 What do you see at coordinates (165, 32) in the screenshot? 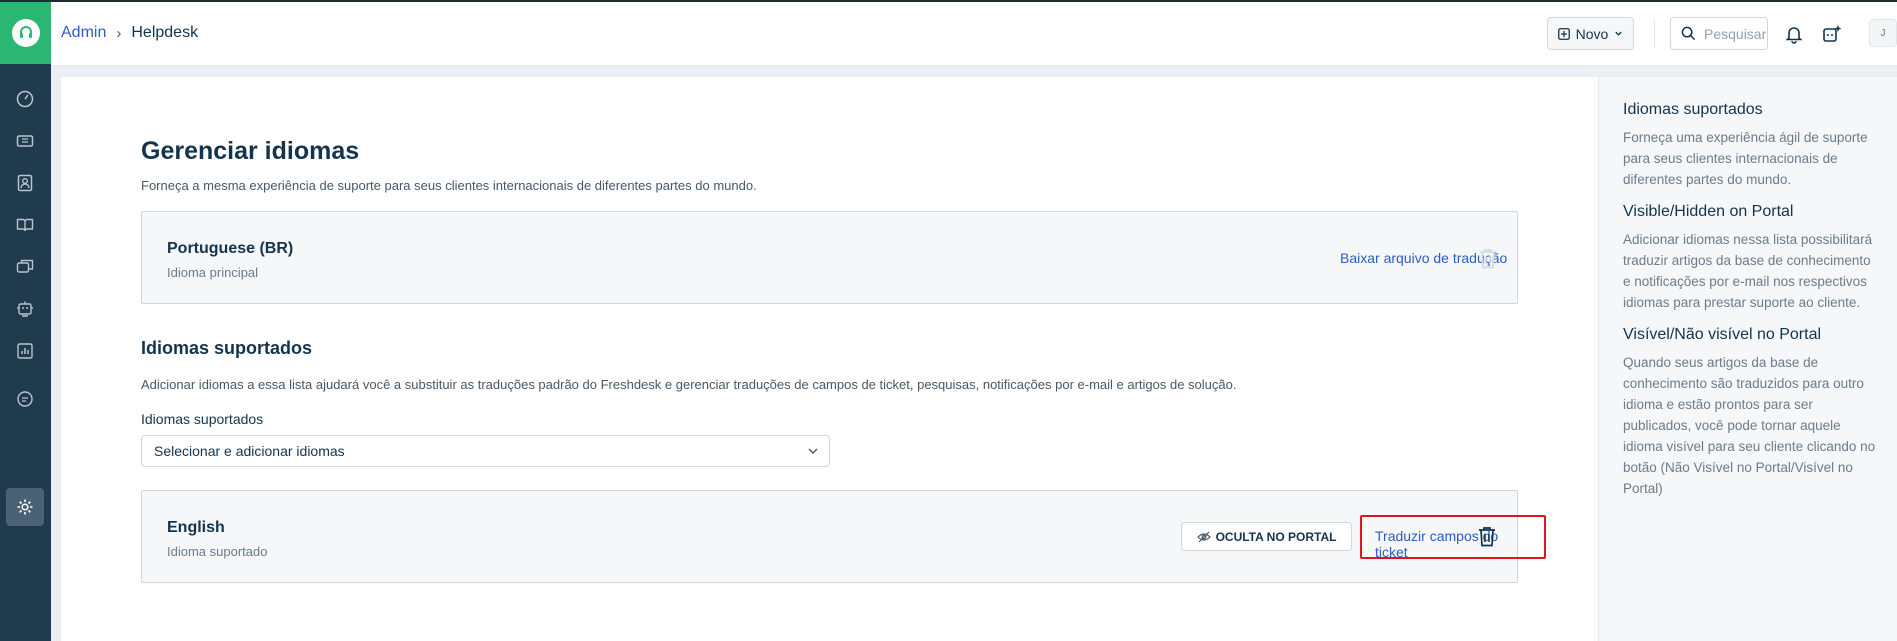
I see `breadcrumb-current: Helpdesk` at bounding box center [165, 32].